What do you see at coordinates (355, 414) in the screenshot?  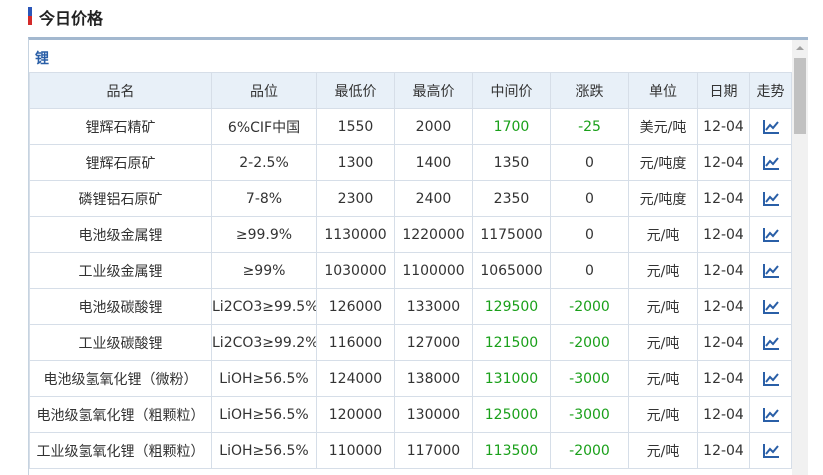 I see `low-price: 120000` at bounding box center [355, 414].